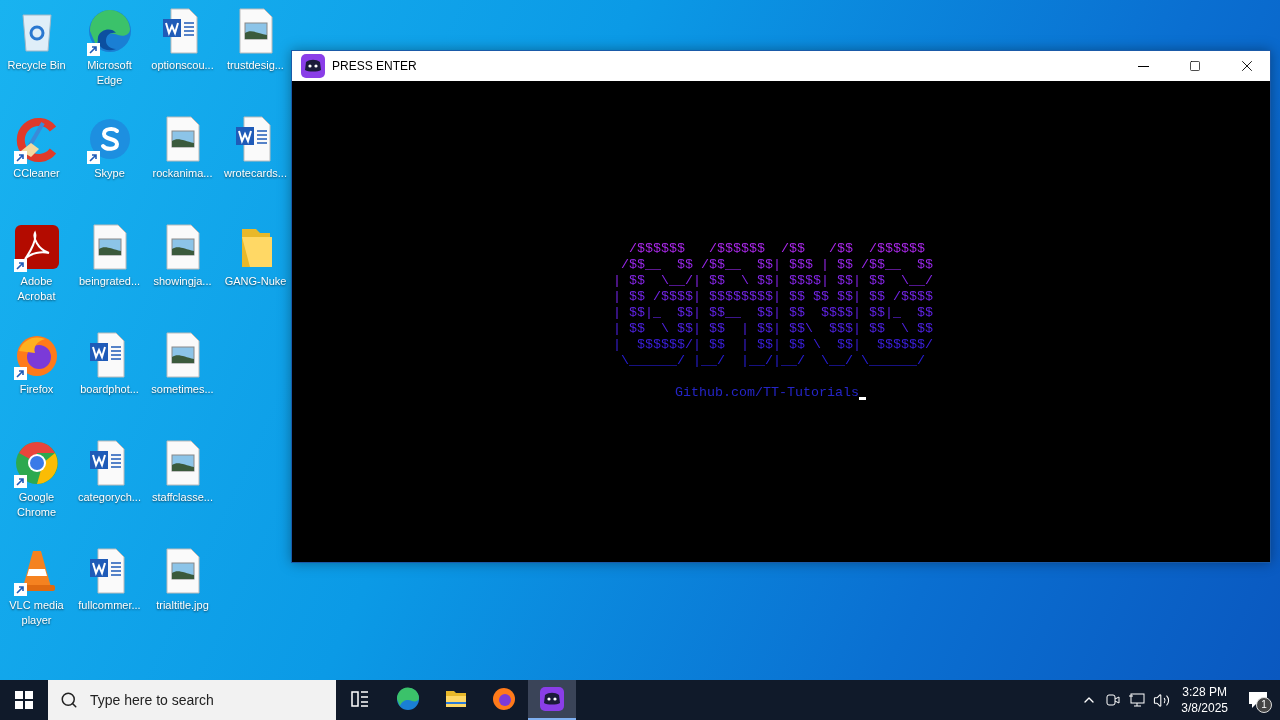 The image size is (1280, 720). What do you see at coordinates (1264, 705) in the screenshot?
I see `notification-count: 1` at bounding box center [1264, 705].